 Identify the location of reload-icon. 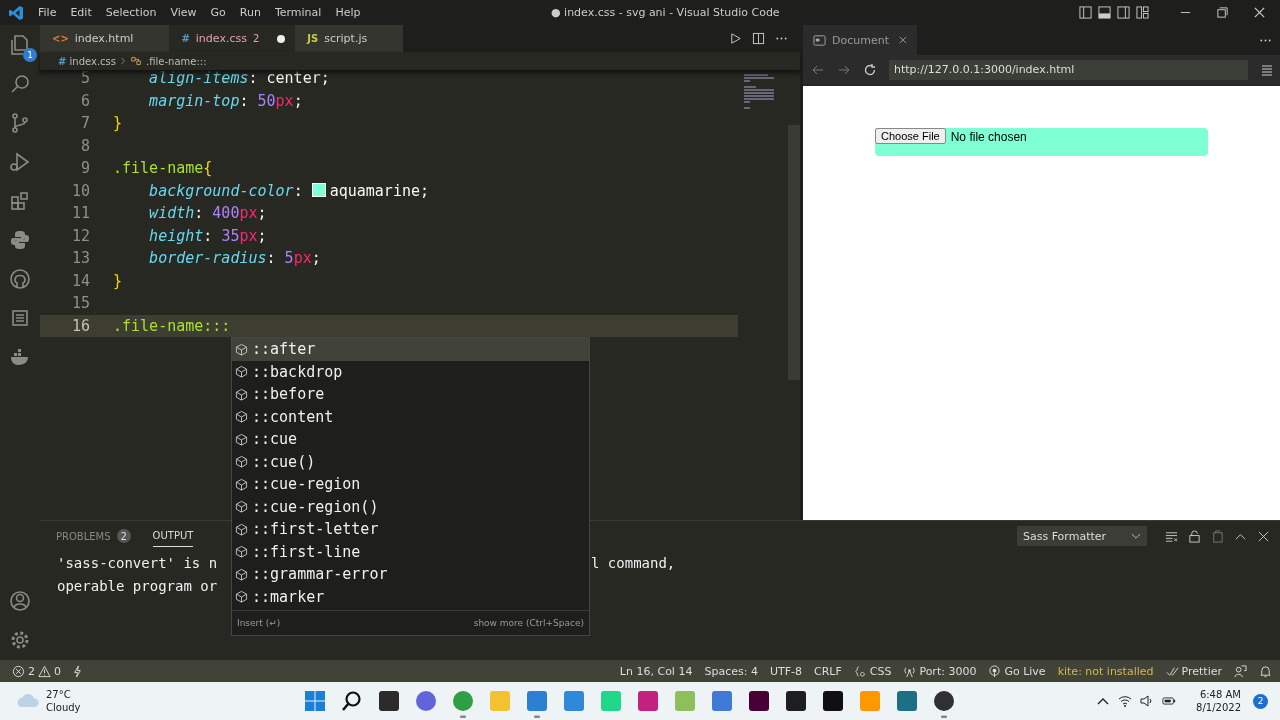
(870, 69).